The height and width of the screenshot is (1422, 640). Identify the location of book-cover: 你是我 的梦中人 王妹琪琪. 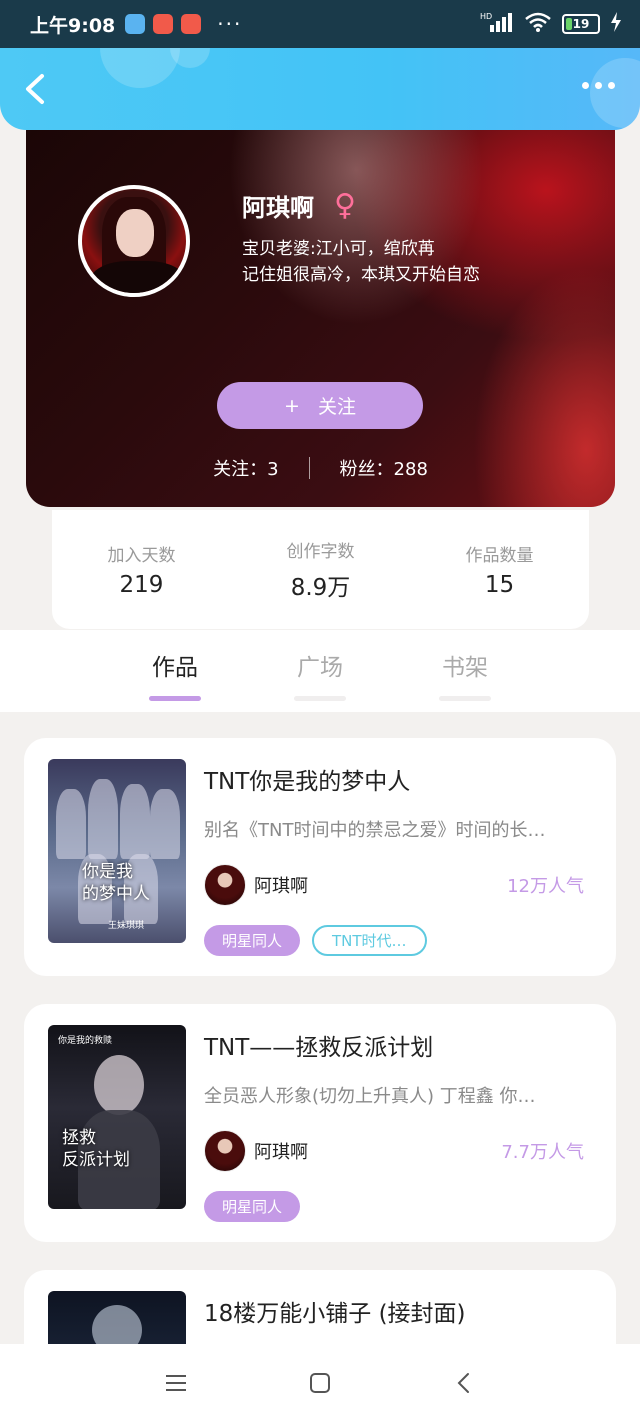
(117, 851).